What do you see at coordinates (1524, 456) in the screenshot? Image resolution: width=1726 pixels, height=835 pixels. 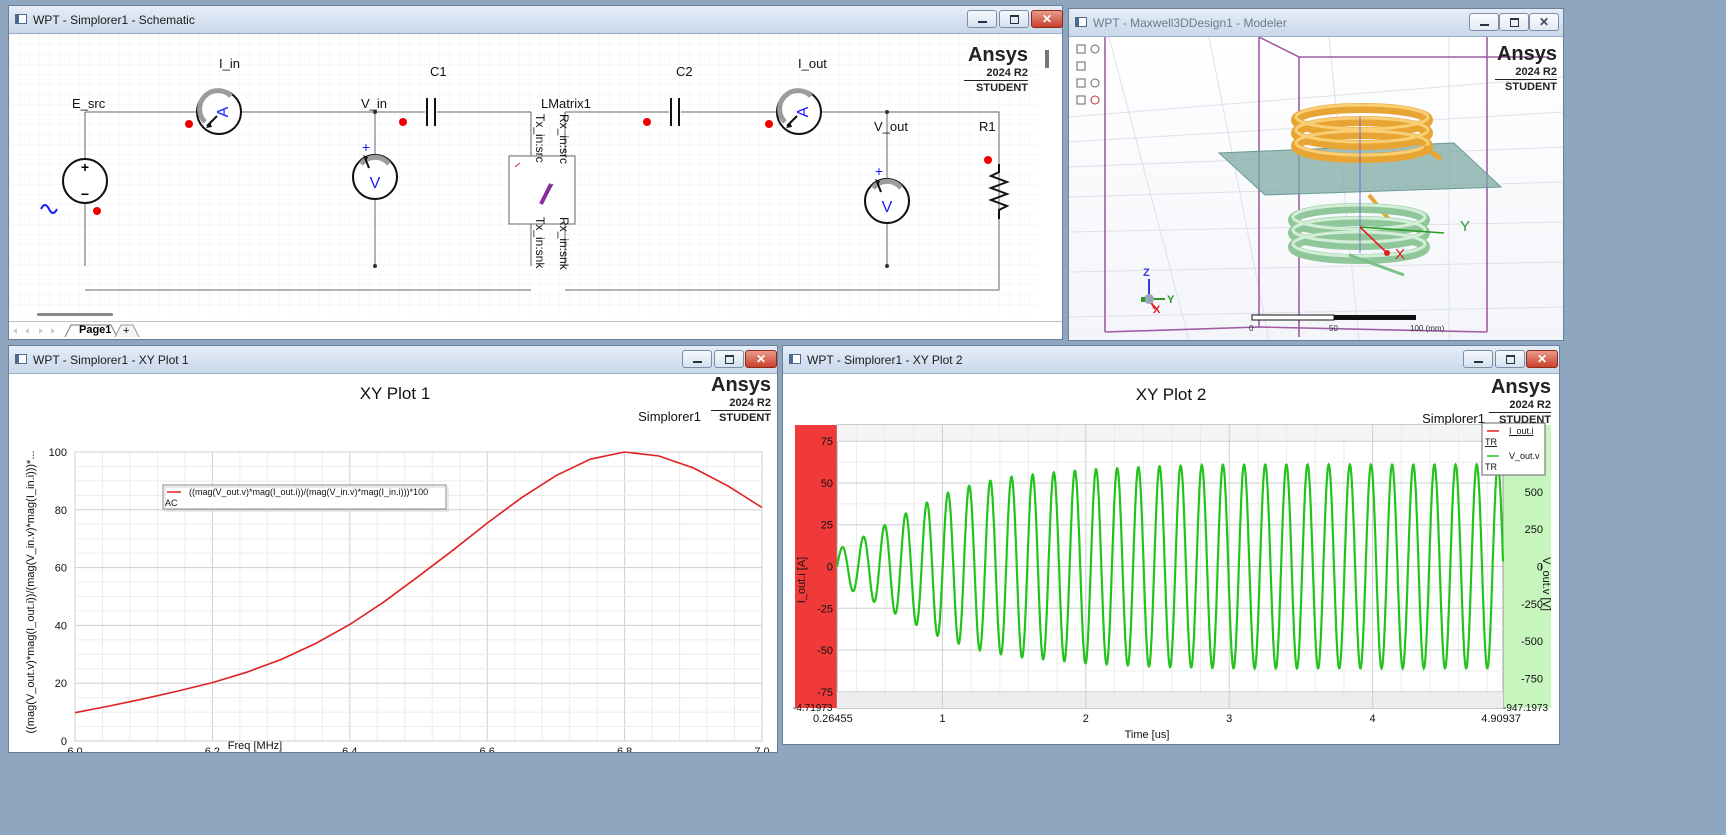 I see `legend-entry-v-out: V_out.v` at bounding box center [1524, 456].